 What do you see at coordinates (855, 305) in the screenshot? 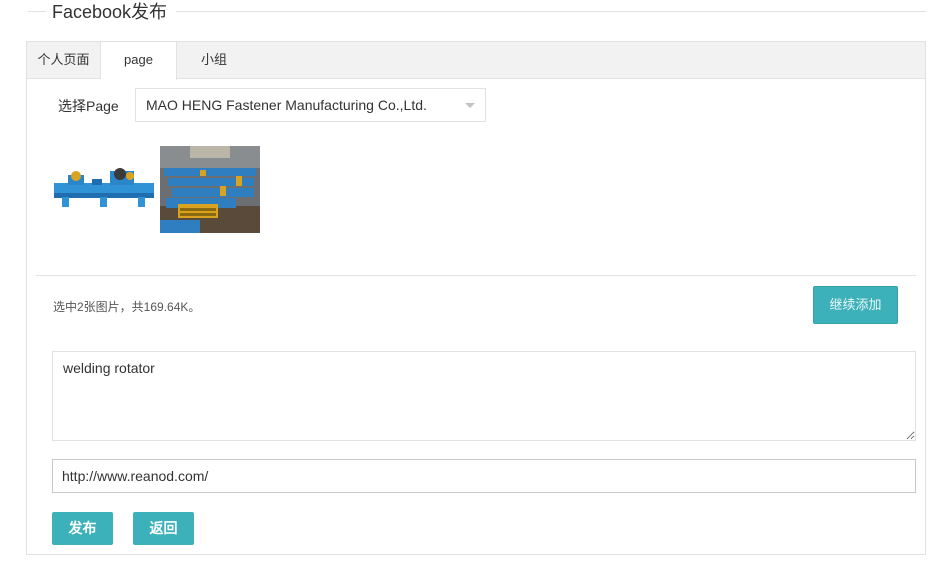
I see `add-more-images-button: 继续添加` at bounding box center [855, 305].